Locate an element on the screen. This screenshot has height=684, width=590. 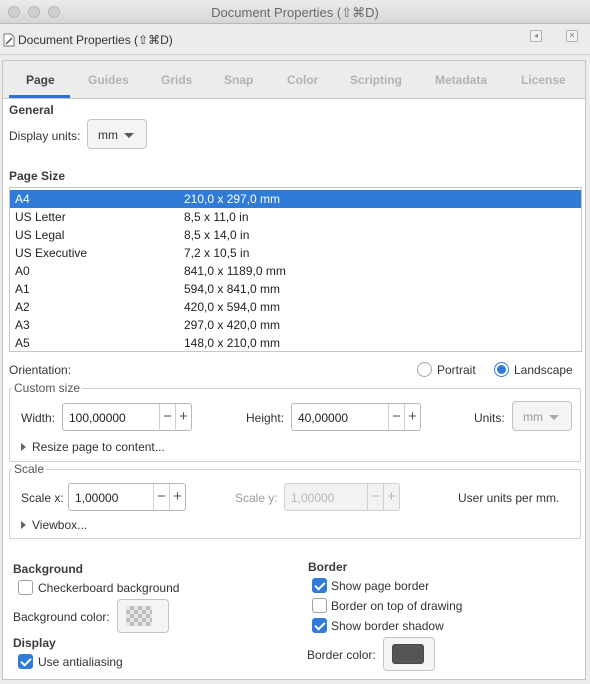
page-size-dimensions: 841,0 x 1189,0 mm is located at coordinates (235, 271).